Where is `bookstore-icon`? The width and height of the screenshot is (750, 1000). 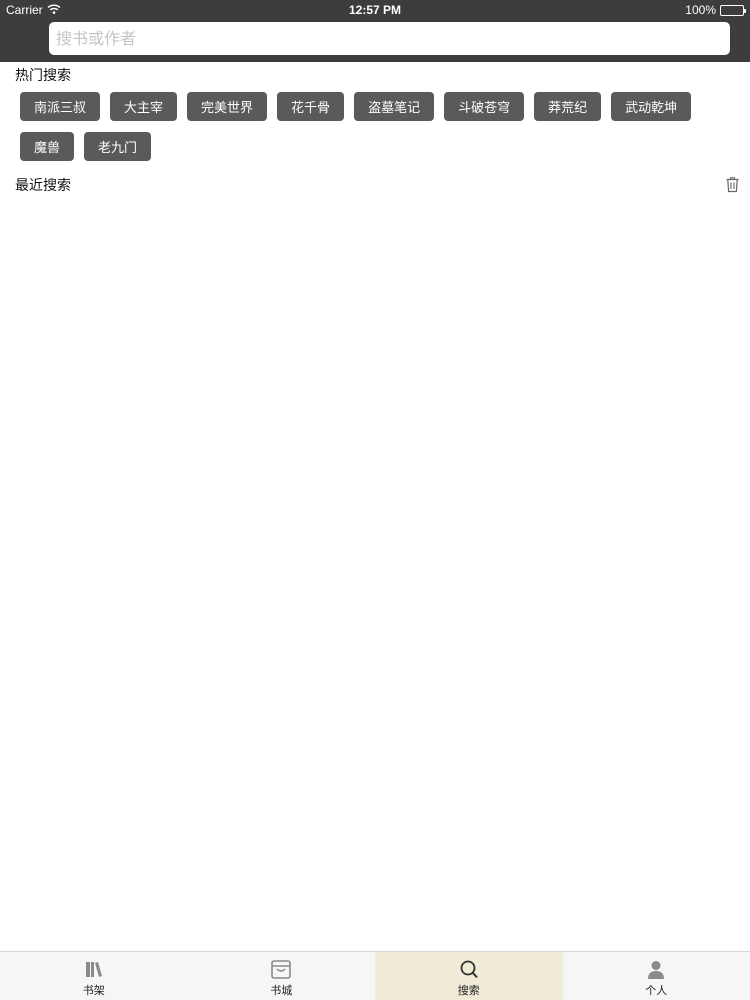
bookstore-icon is located at coordinates (281, 971).